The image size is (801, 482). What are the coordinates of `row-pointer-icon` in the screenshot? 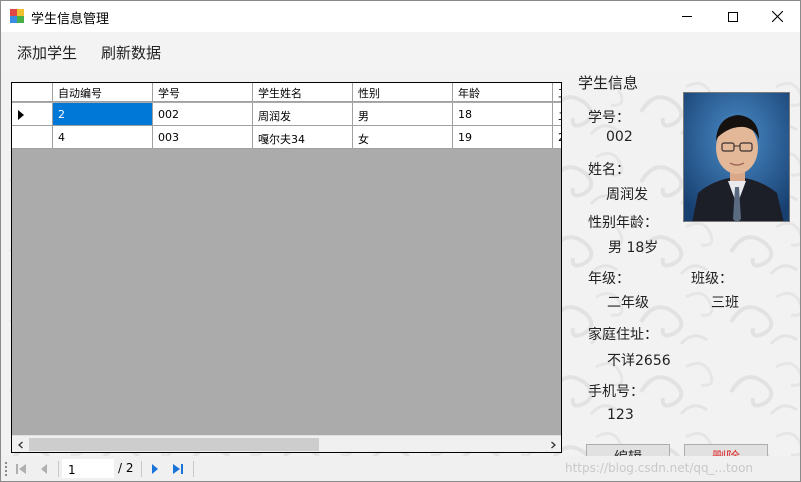 It's located at (21, 115).